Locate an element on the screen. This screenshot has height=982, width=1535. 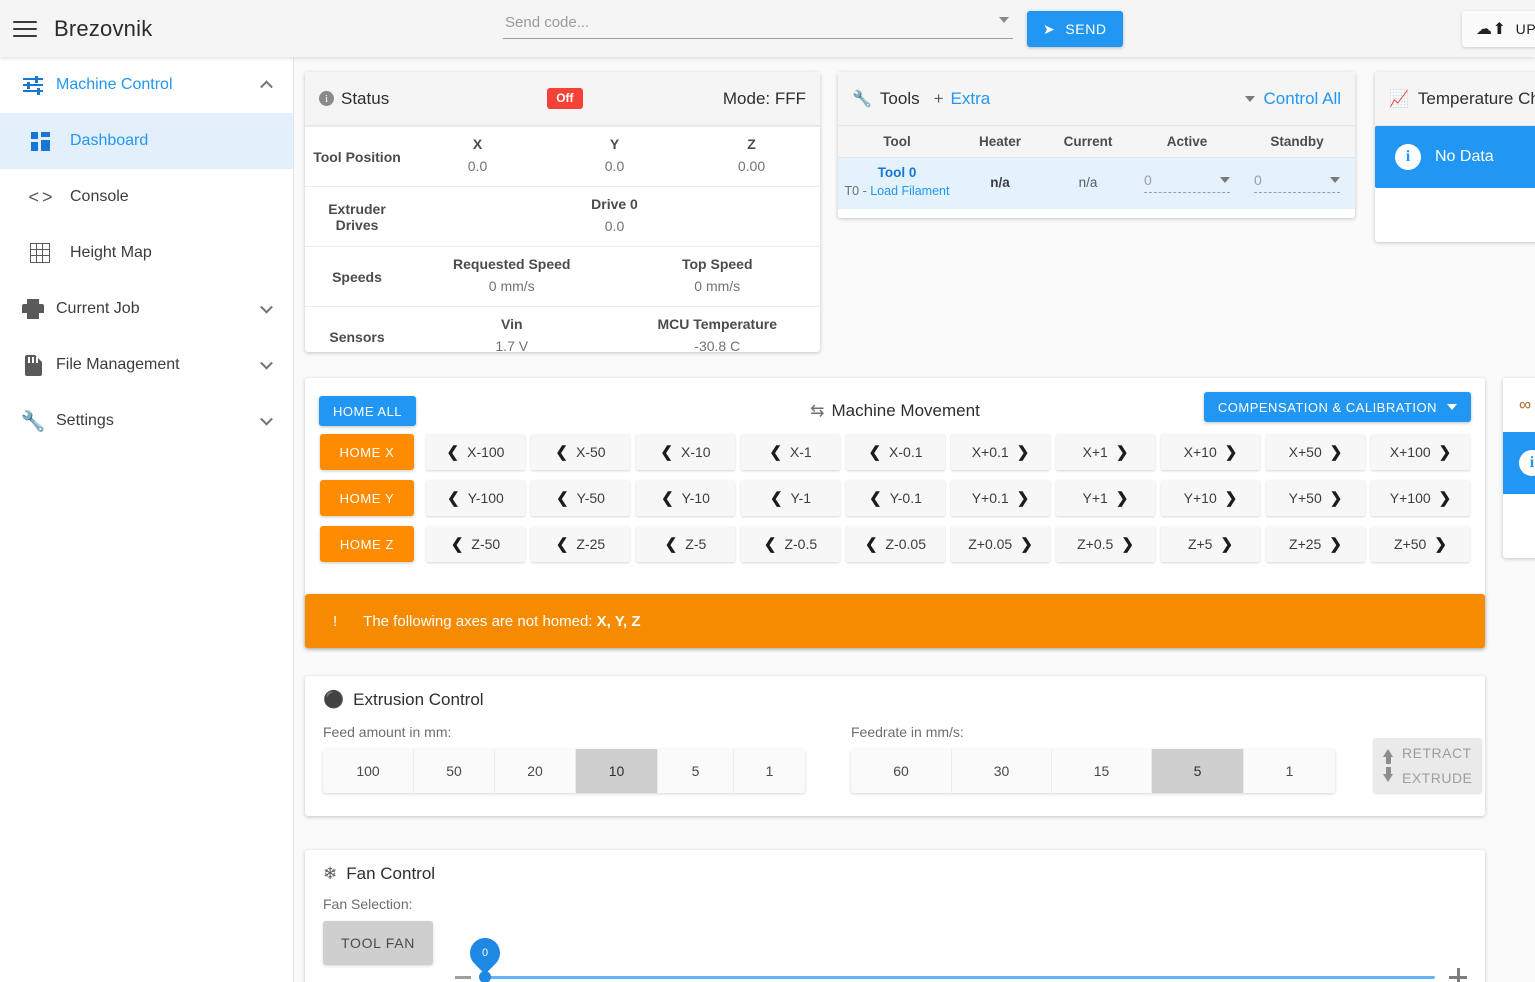
status-cell-value: 0.00 is located at coordinates (751, 166).